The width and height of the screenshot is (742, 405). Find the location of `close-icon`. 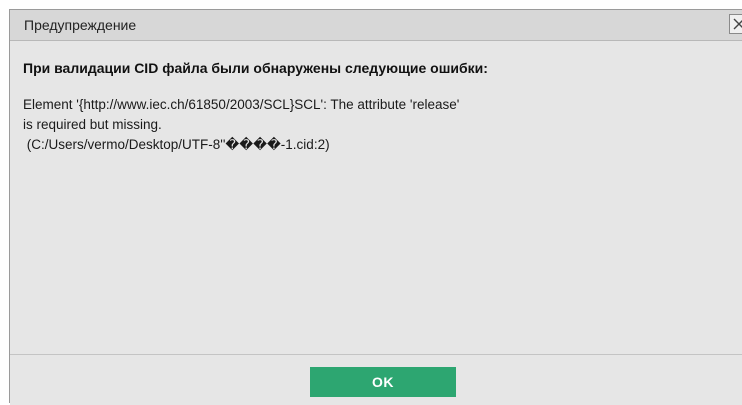

close-icon is located at coordinates (737, 24).